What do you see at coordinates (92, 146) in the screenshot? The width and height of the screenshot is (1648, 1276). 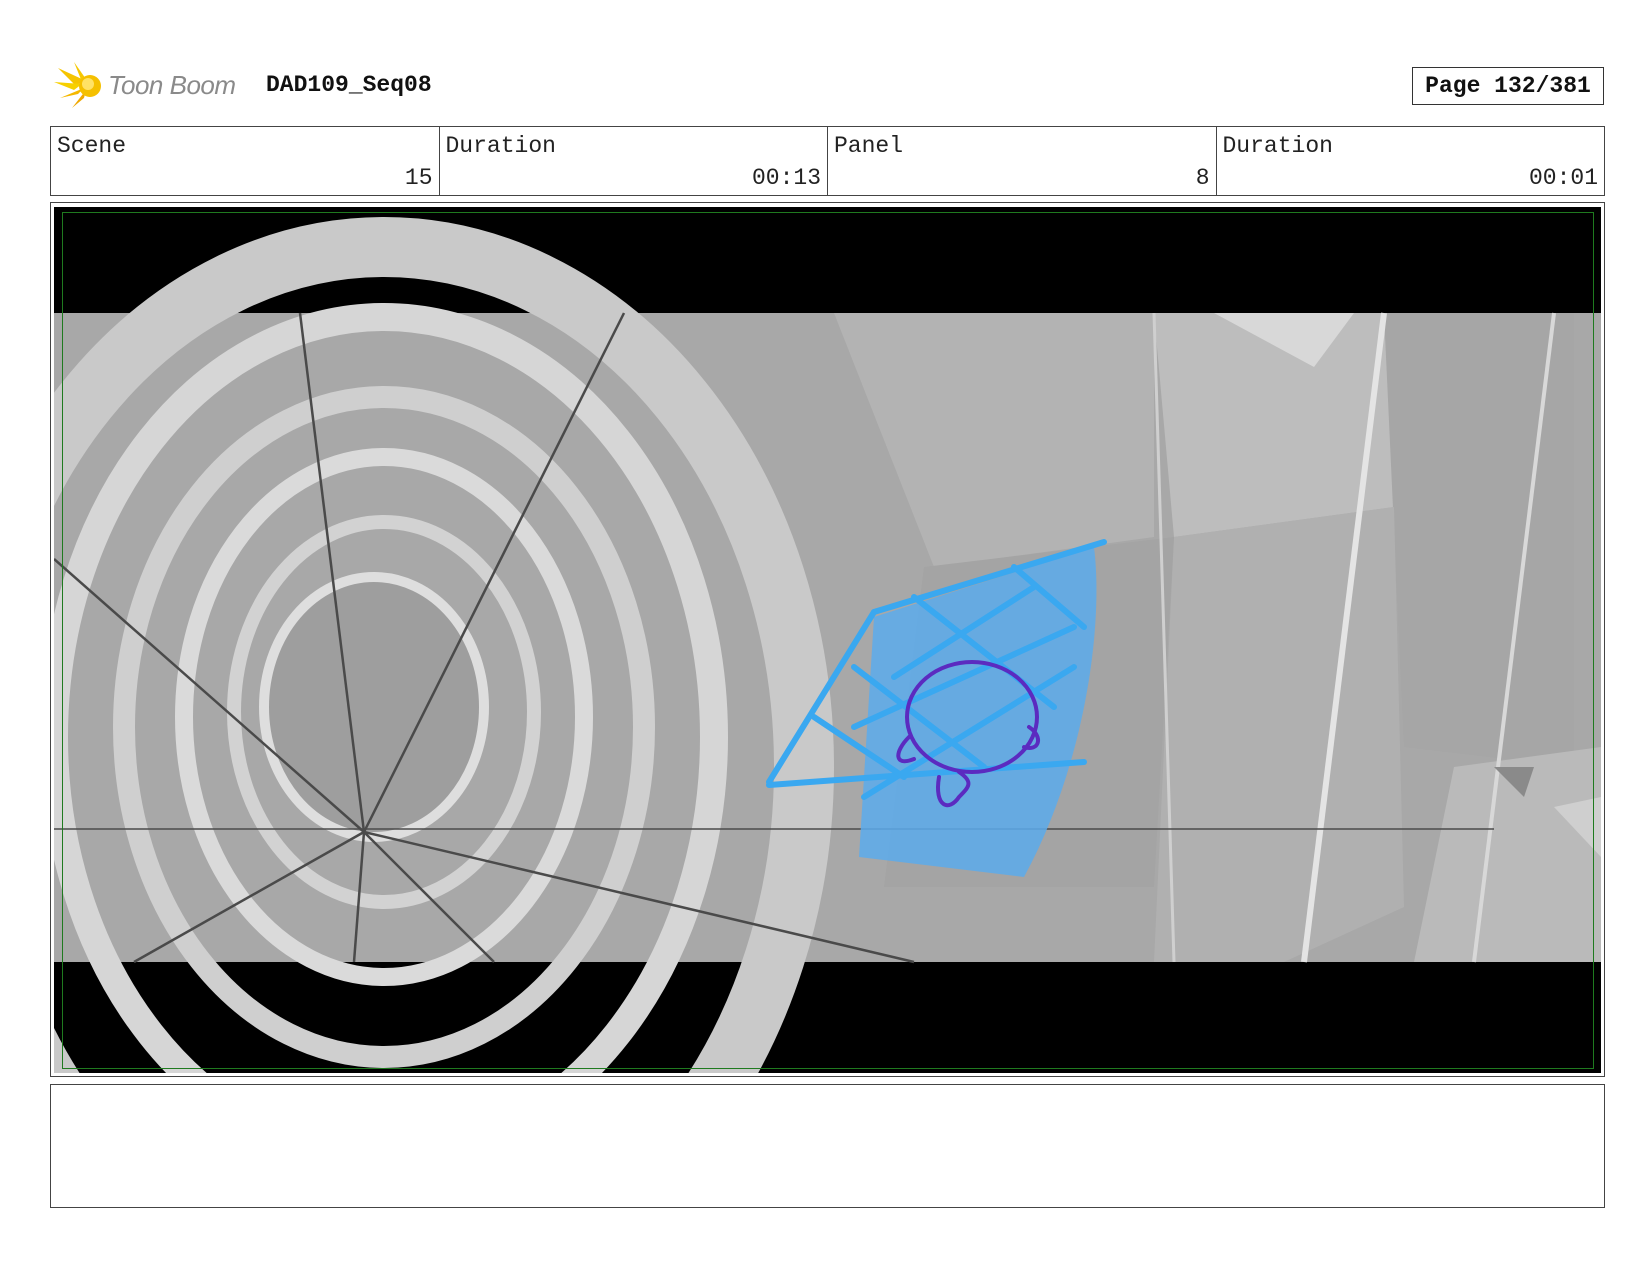 I see `scene-label: Scene` at bounding box center [92, 146].